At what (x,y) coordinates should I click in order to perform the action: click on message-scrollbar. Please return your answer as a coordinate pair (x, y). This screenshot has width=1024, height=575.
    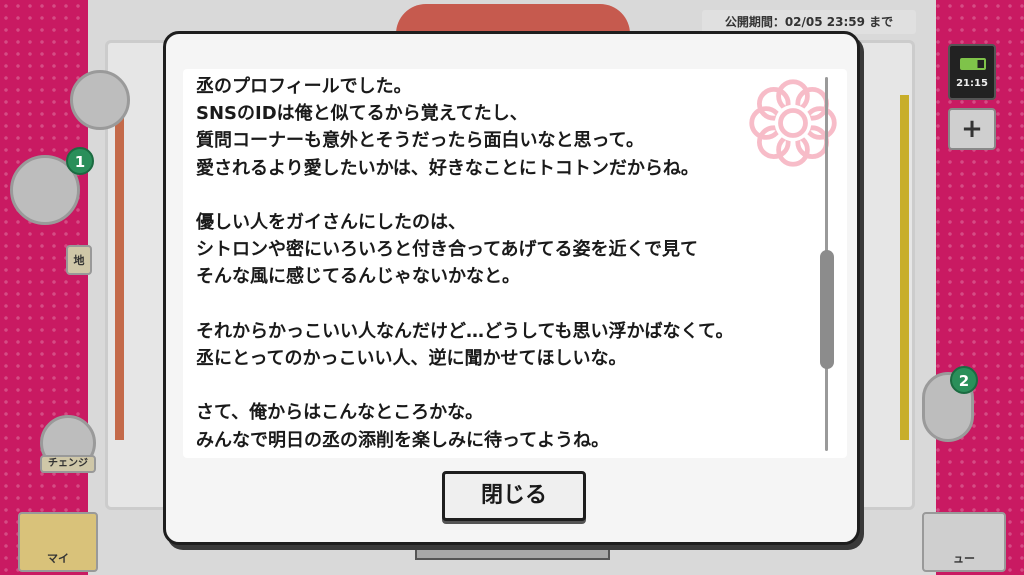
    Looking at the image, I should click on (827, 264).